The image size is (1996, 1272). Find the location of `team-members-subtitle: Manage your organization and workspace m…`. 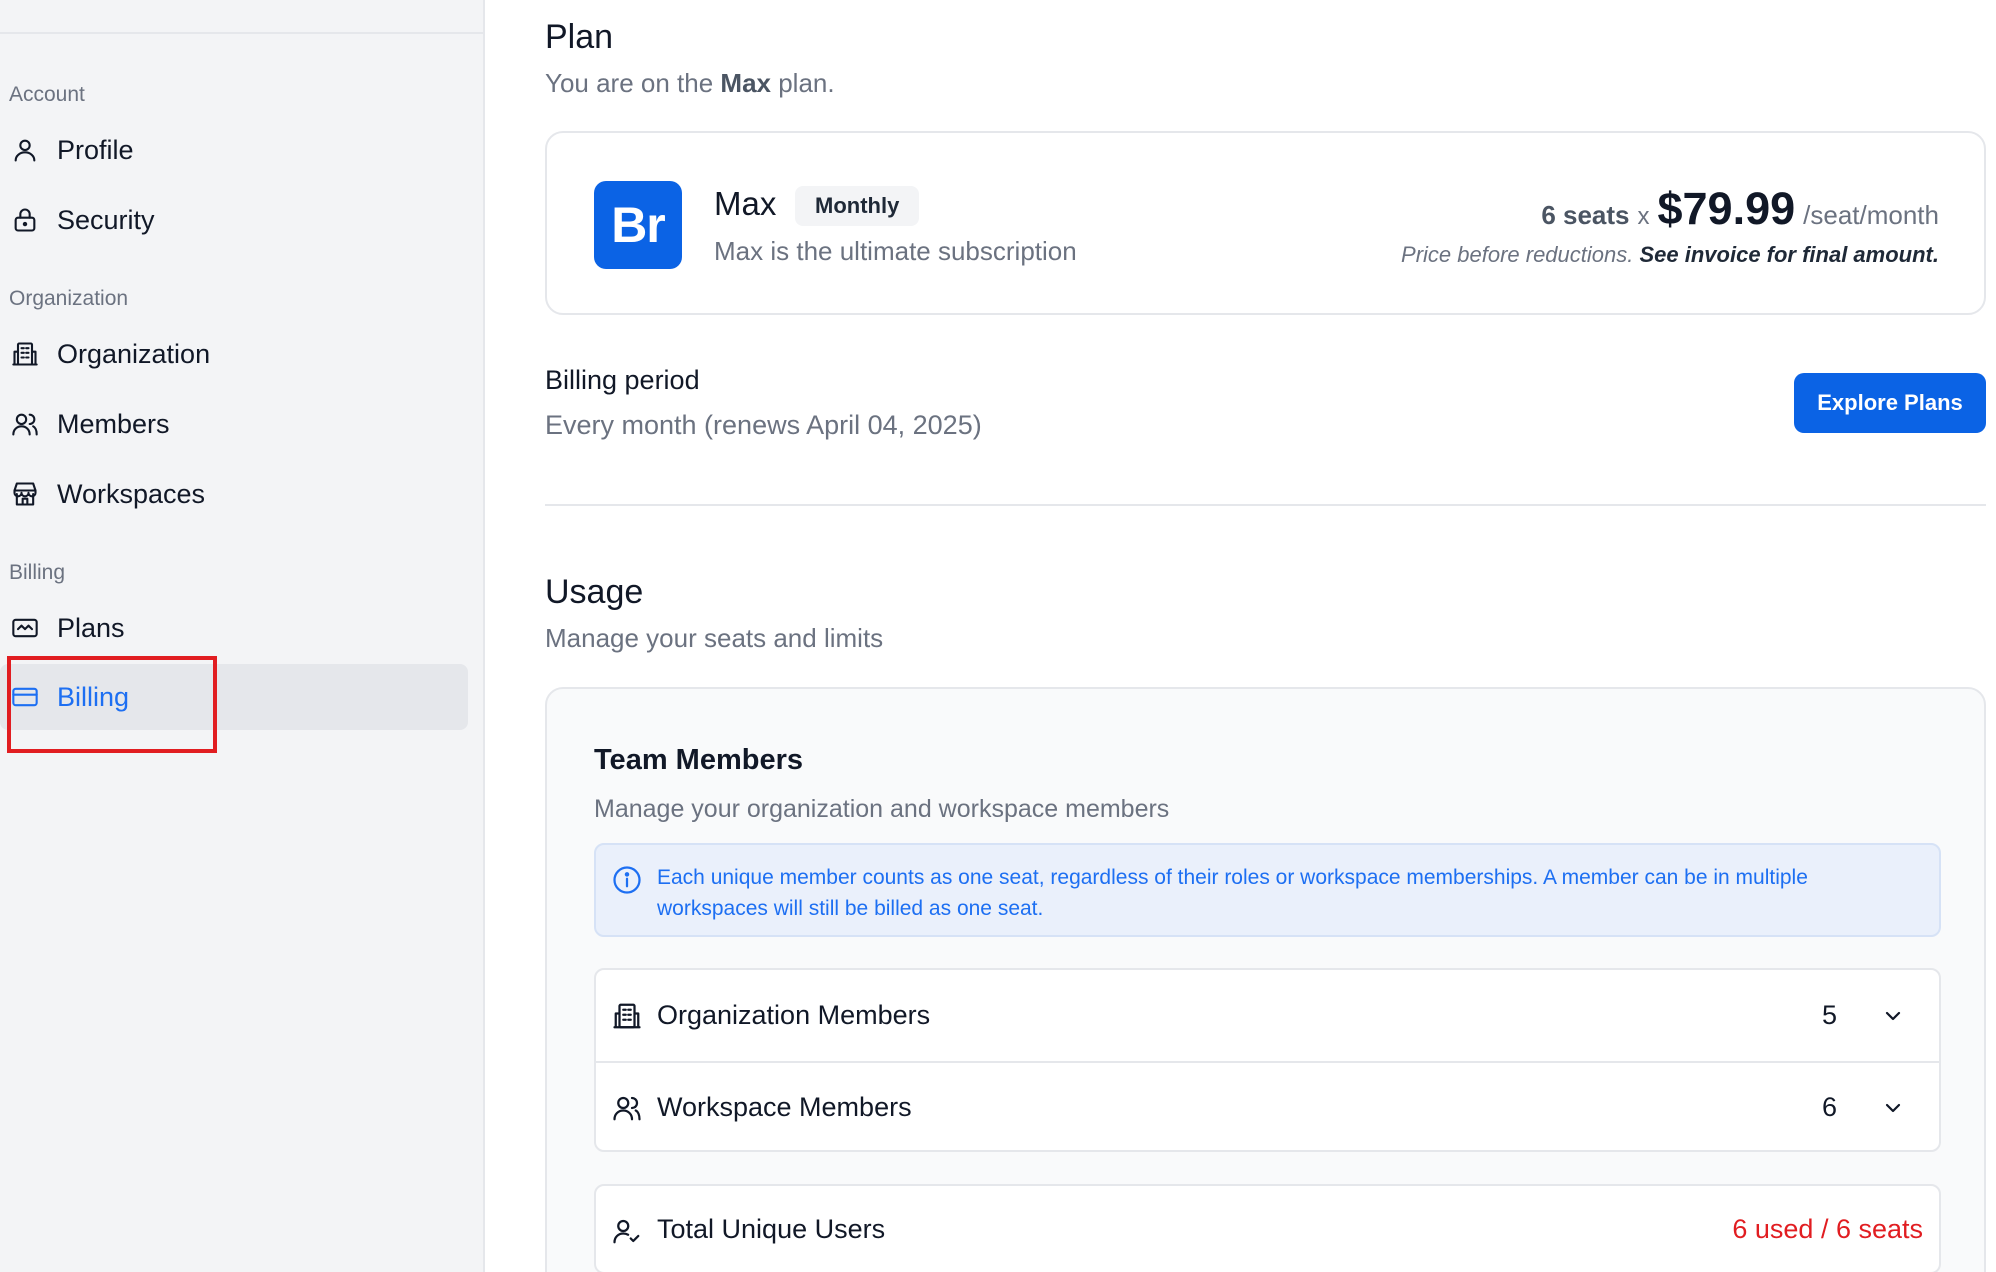

team-members-subtitle: Manage your organization and workspace m… is located at coordinates (882, 809).